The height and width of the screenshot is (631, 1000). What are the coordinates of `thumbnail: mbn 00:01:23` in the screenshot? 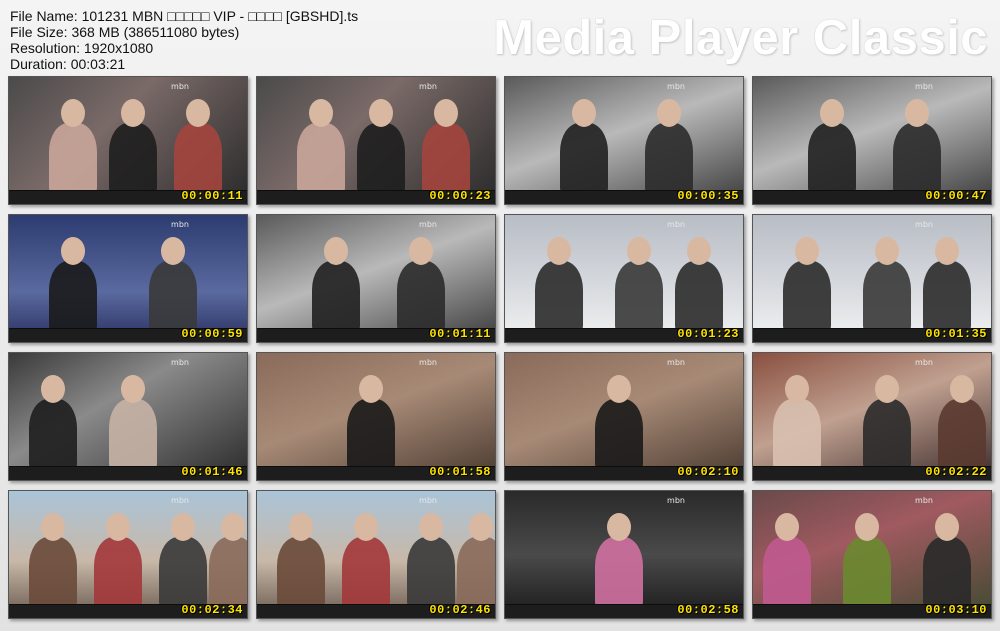 It's located at (624, 278).